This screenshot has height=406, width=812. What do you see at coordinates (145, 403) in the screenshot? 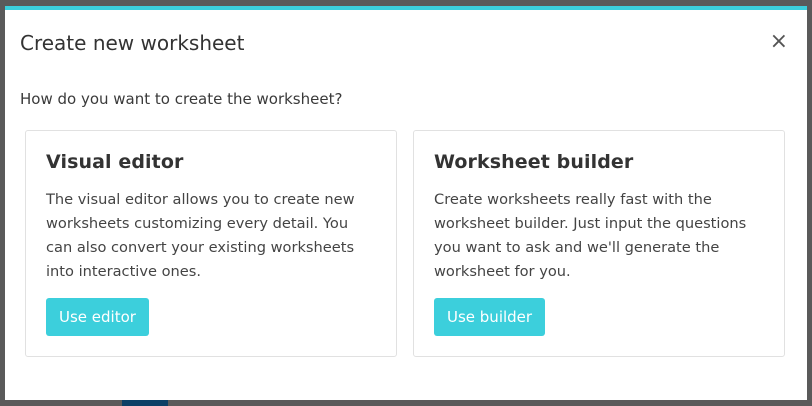
I see `backdrop-strip` at bounding box center [145, 403].